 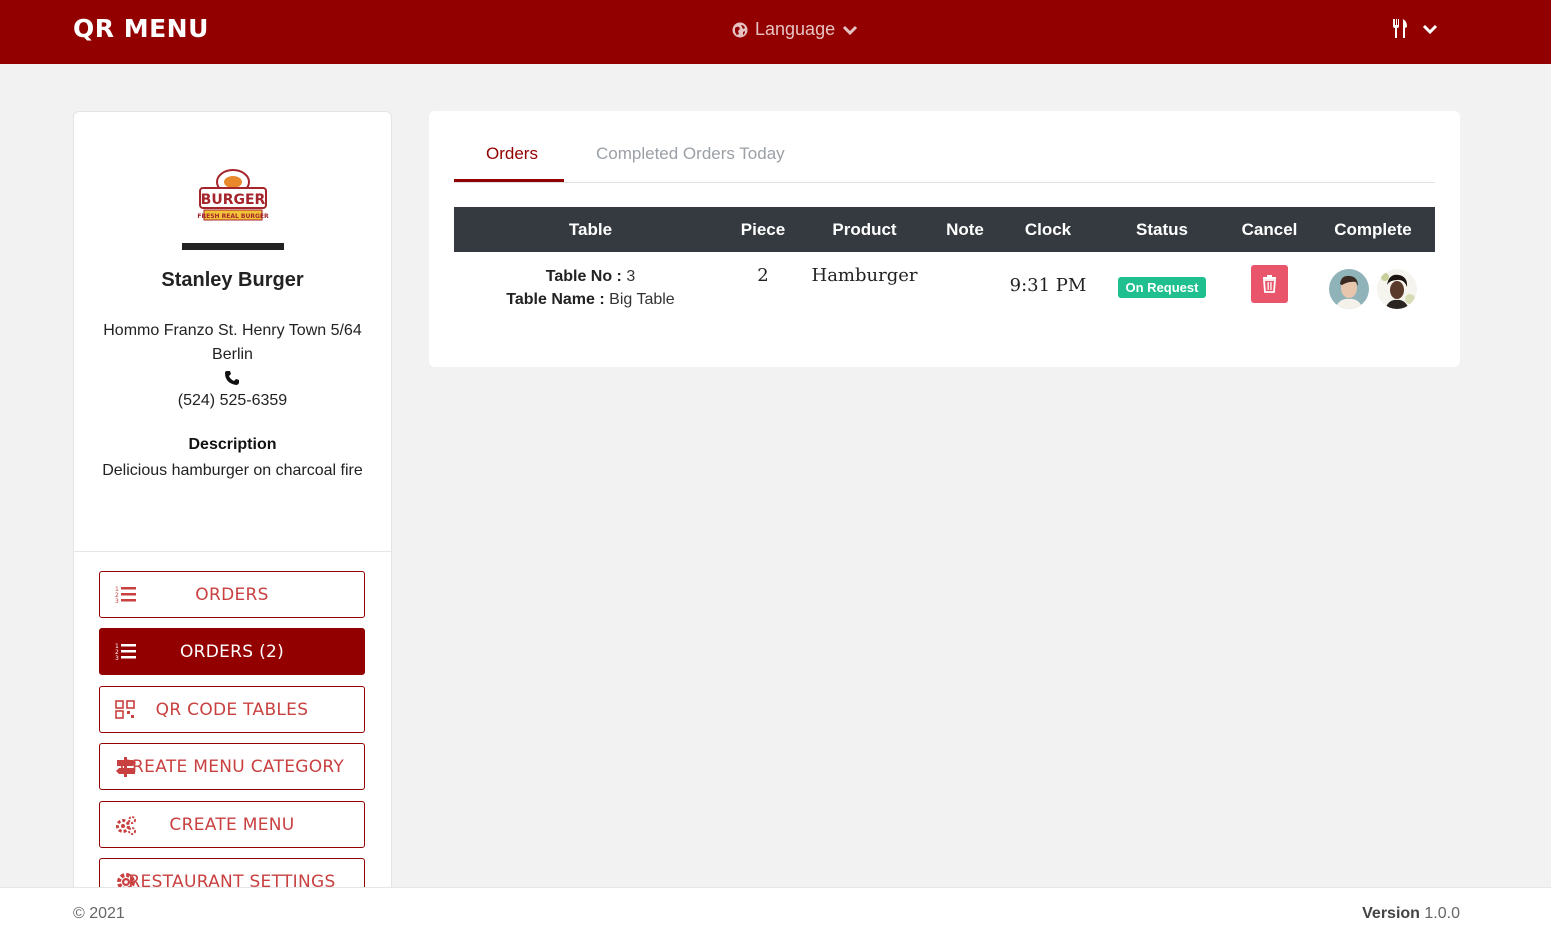 I want to click on cell-cancel, so click(x=1269, y=287).